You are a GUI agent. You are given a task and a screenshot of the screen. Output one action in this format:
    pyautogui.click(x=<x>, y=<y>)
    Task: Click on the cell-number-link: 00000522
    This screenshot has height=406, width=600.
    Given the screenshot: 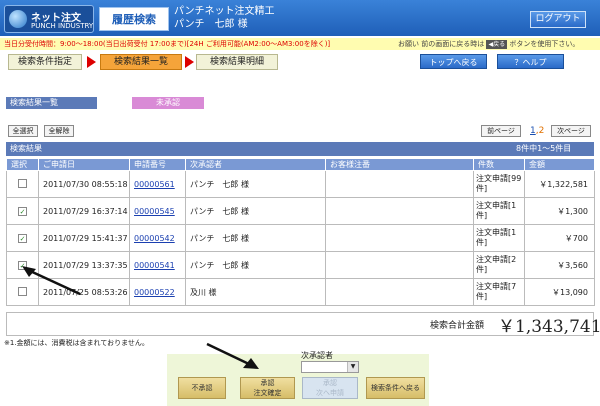 What is the action you would take?
    pyautogui.click(x=157, y=292)
    